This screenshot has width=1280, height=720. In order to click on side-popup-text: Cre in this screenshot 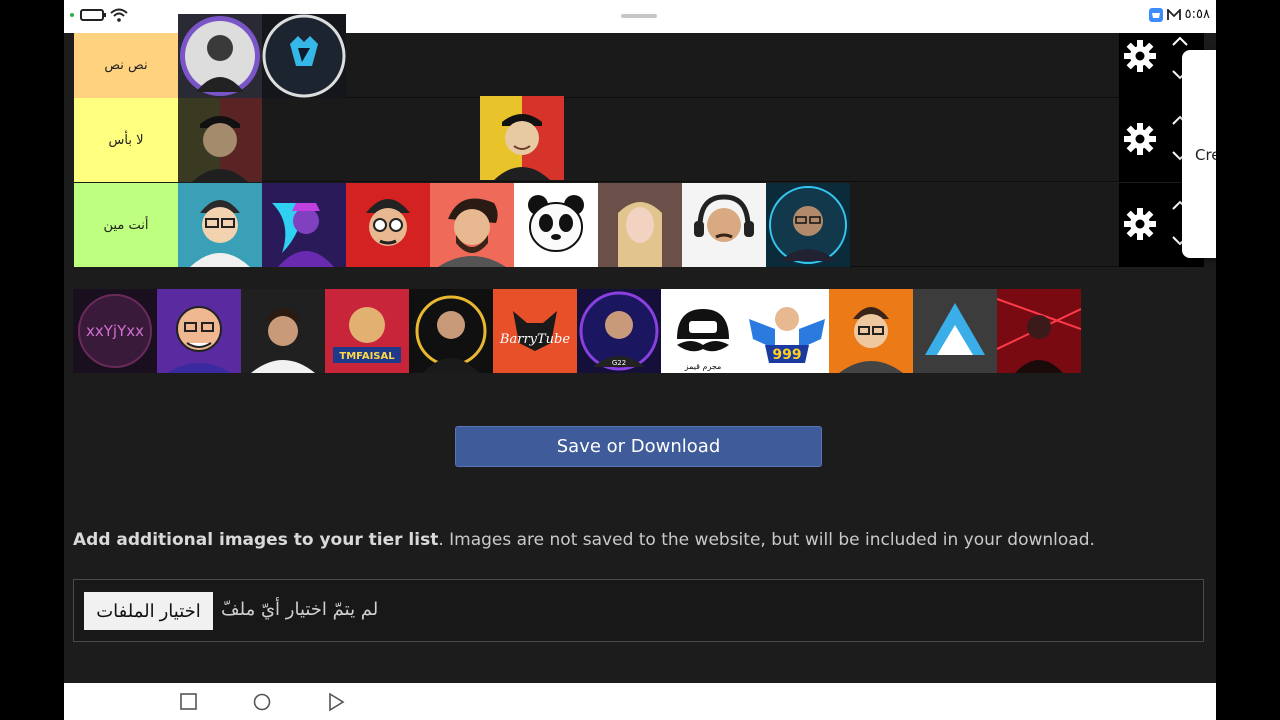, I will do `click(1205, 155)`.